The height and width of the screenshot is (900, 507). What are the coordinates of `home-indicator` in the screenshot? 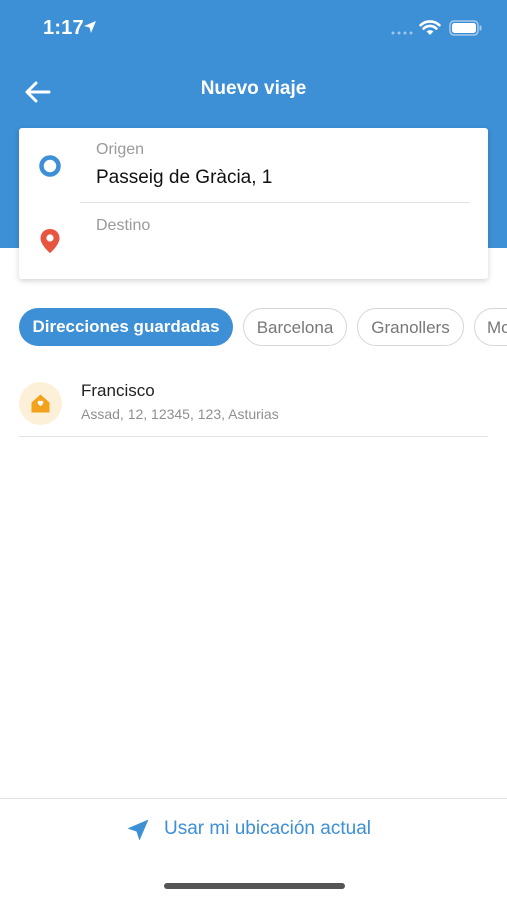 It's located at (254, 886).